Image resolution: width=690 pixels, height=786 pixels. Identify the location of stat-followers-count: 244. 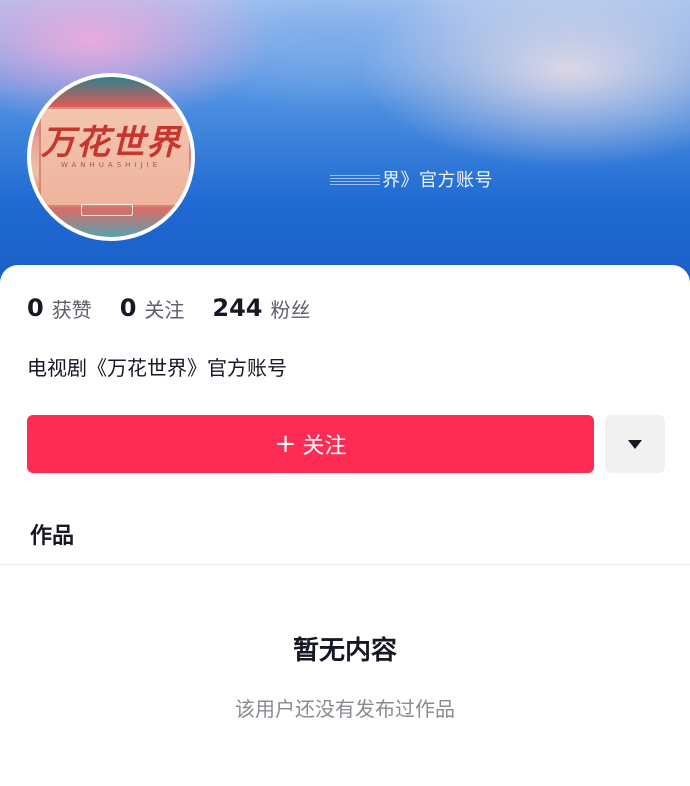
(237, 308).